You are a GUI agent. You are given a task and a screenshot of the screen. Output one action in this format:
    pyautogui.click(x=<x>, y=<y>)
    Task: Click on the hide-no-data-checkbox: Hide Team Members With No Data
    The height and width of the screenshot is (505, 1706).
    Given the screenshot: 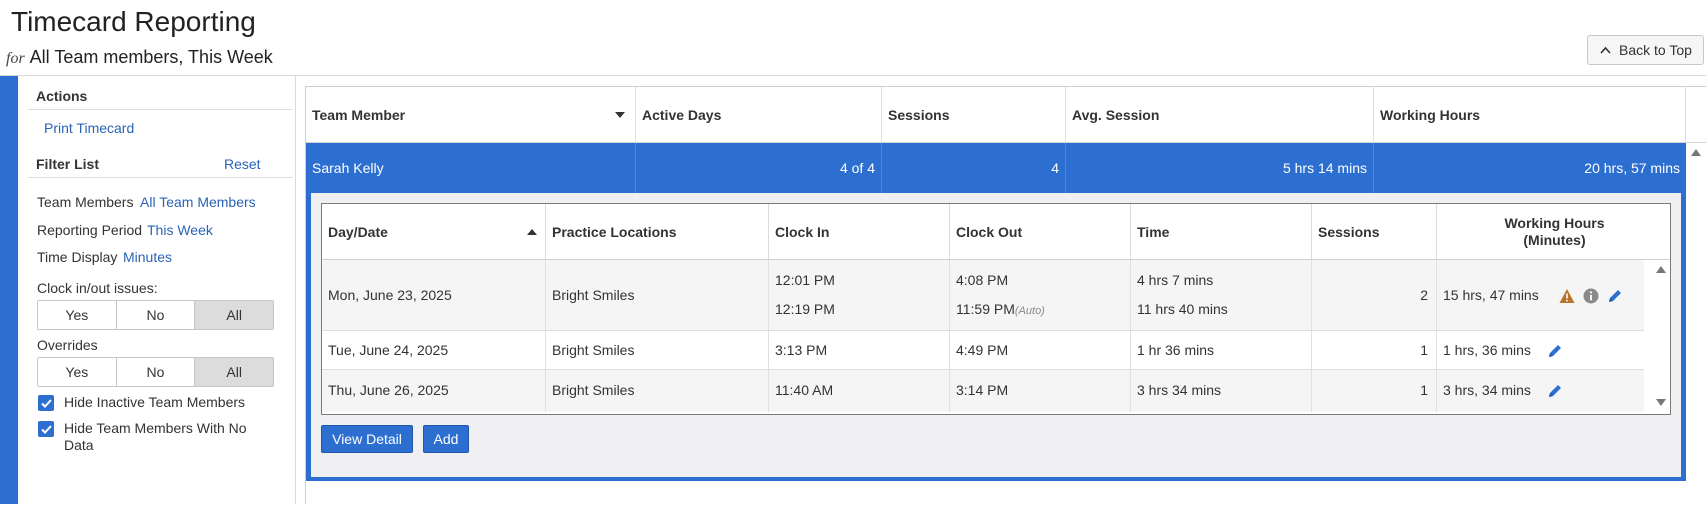 What is the action you would take?
    pyautogui.click(x=153, y=437)
    